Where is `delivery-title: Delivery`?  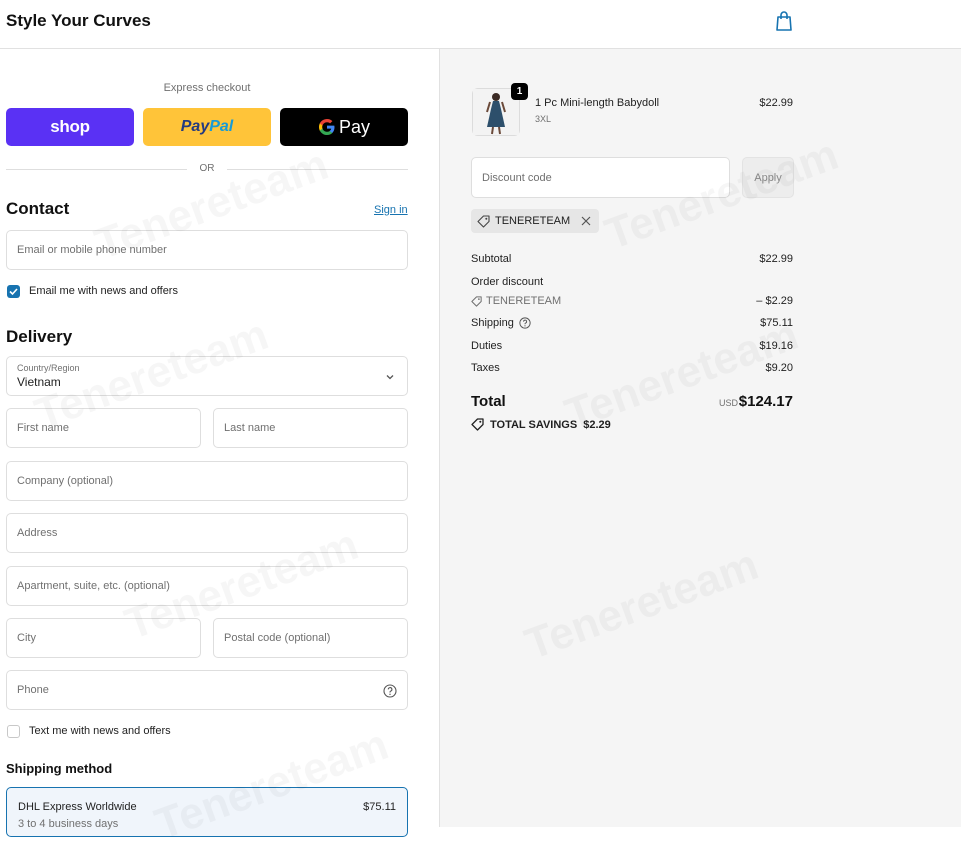 delivery-title: Delivery is located at coordinates (39, 336).